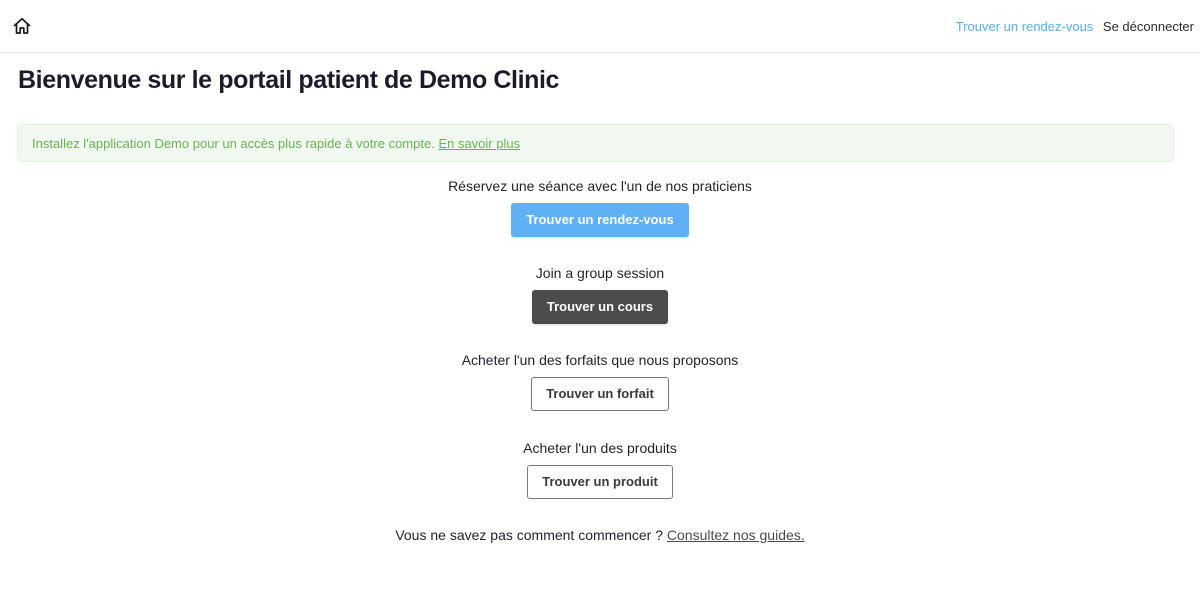 The height and width of the screenshot is (595, 1200). Describe the element at coordinates (479, 143) in the screenshot. I see `banner-learn-more-link: En savoir plus` at that location.